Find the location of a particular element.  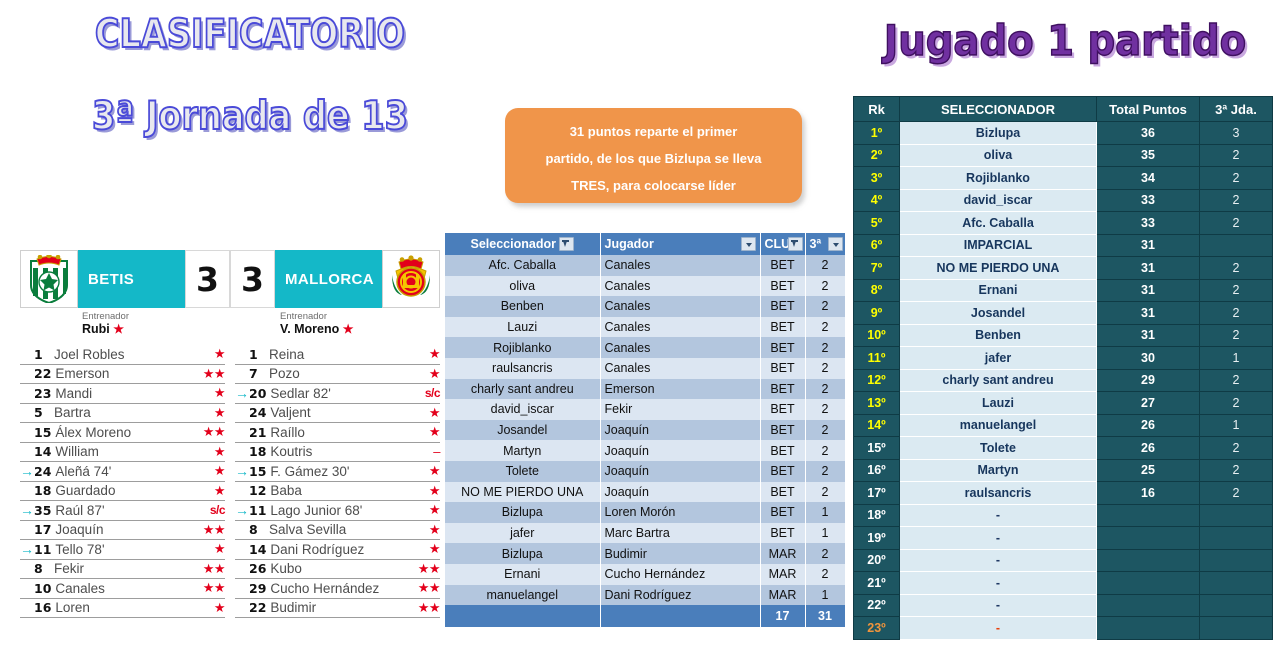

picks-table-row: Bizlupa Budimir MAR 2 is located at coordinates (645, 553).